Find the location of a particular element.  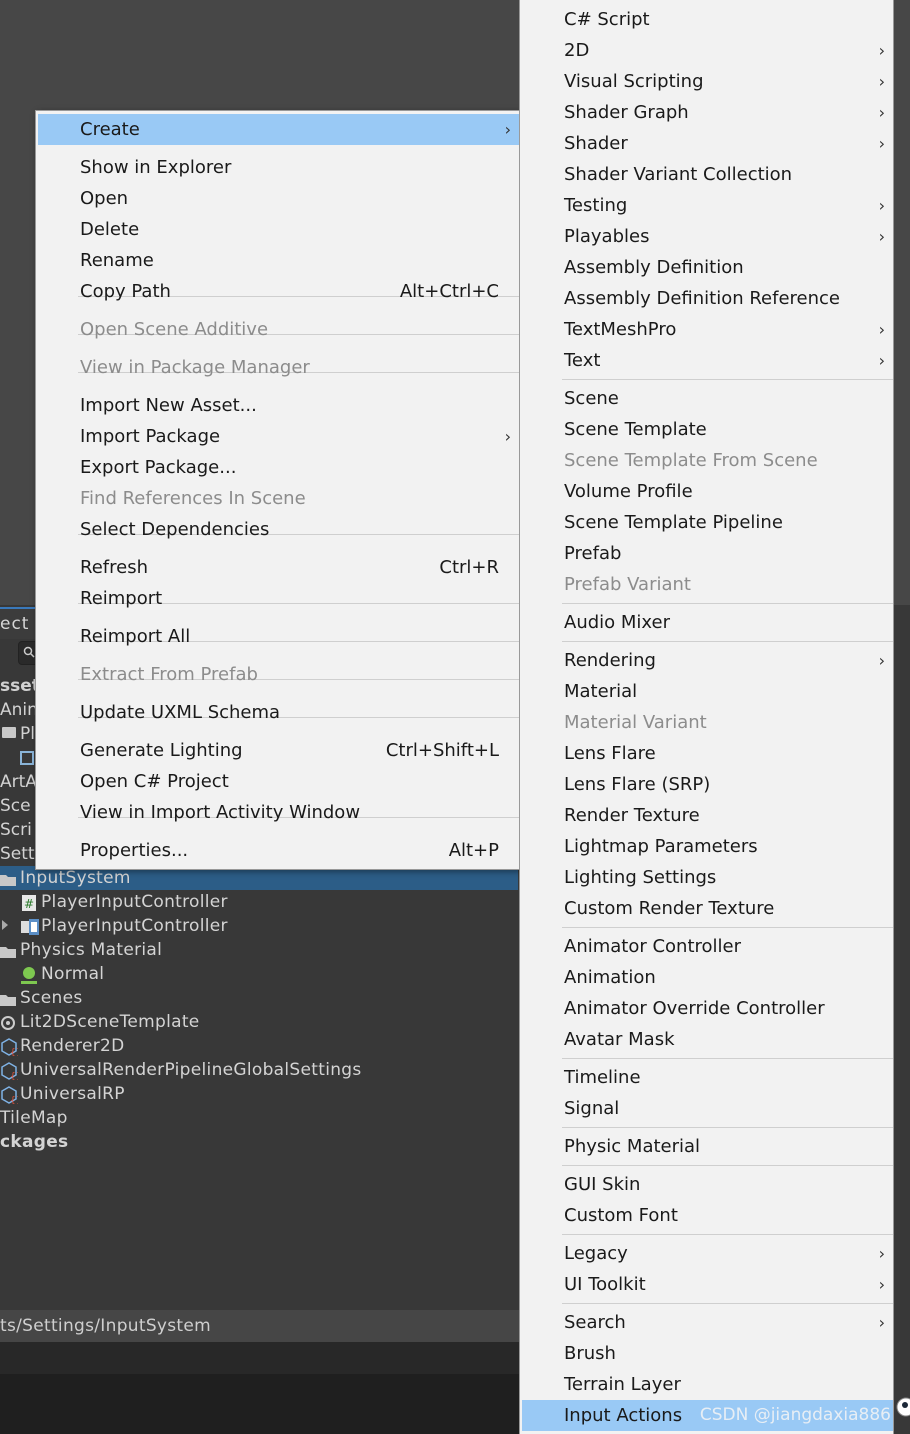

project-tree-row-playerinputcontroller: # PlayerInputController is located at coordinates (259, 902).